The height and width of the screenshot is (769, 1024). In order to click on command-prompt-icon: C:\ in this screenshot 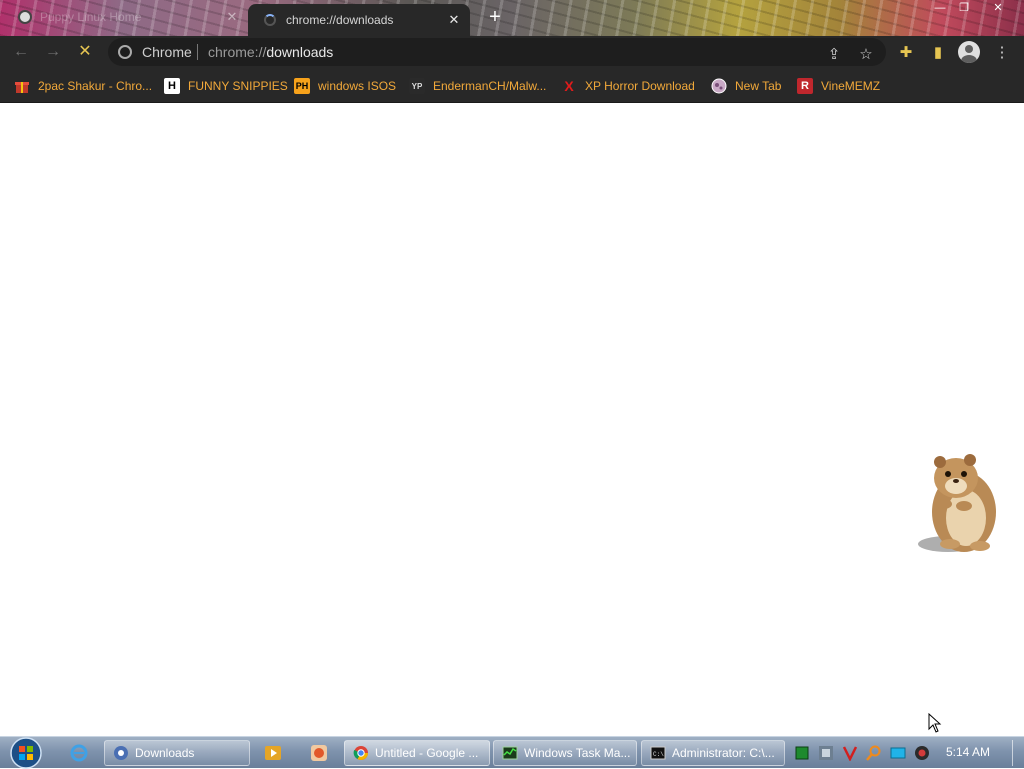, I will do `click(658, 753)`.